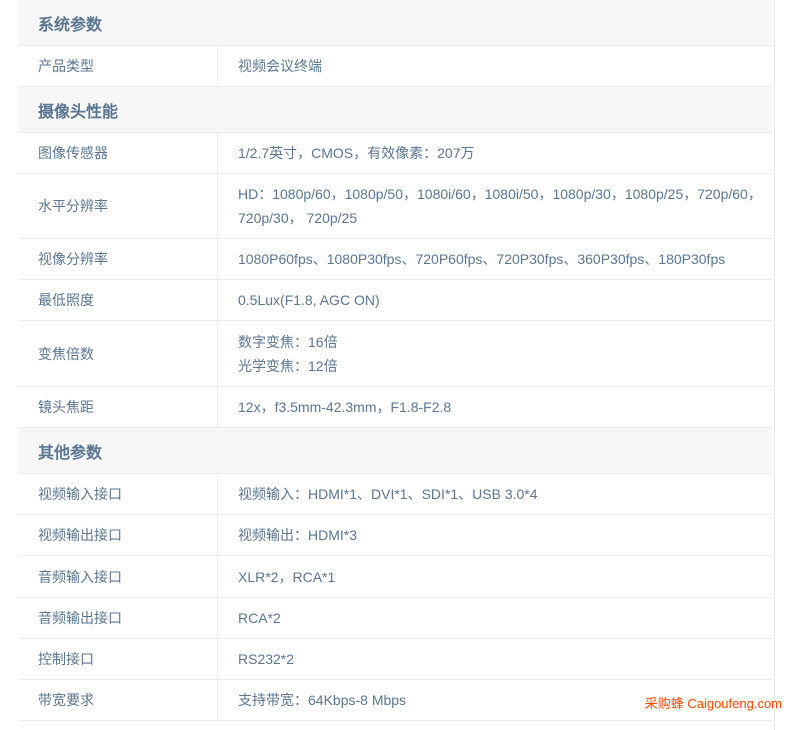 Image resolution: width=790 pixels, height=730 pixels. What do you see at coordinates (356, 153) in the screenshot?
I see `row-value: 1/2.7英寸，CMOS，有效像素：207万` at bounding box center [356, 153].